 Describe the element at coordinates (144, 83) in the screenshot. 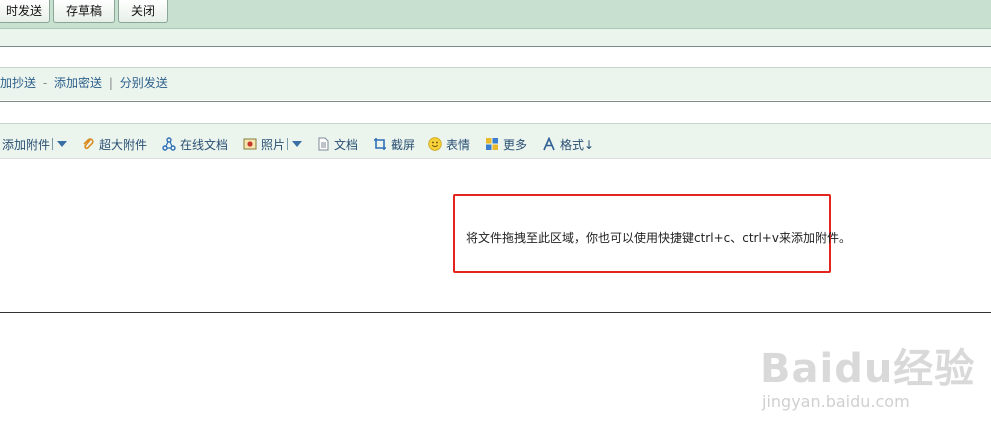

I see `separate-send-link: 分别发送` at that location.